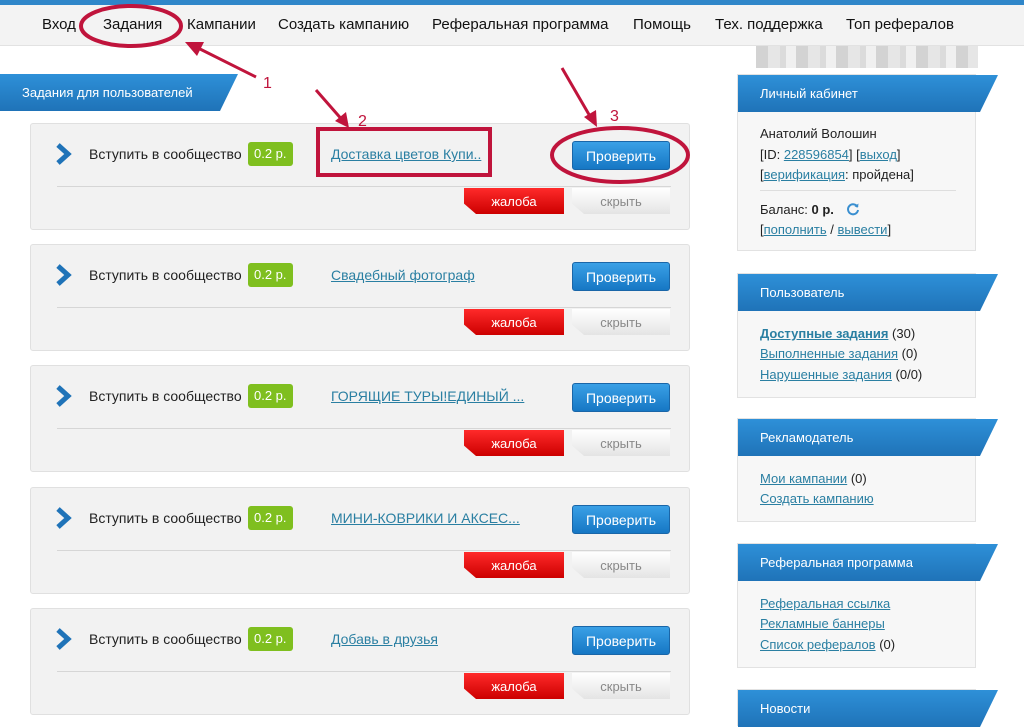  Describe the element at coordinates (614, 116) in the screenshot. I see `annotation-label: 3` at that location.